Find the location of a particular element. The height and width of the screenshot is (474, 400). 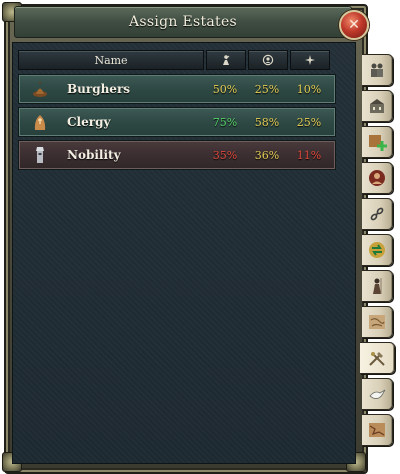

title-bar: Assign Estates is located at coordinates (183, 22).